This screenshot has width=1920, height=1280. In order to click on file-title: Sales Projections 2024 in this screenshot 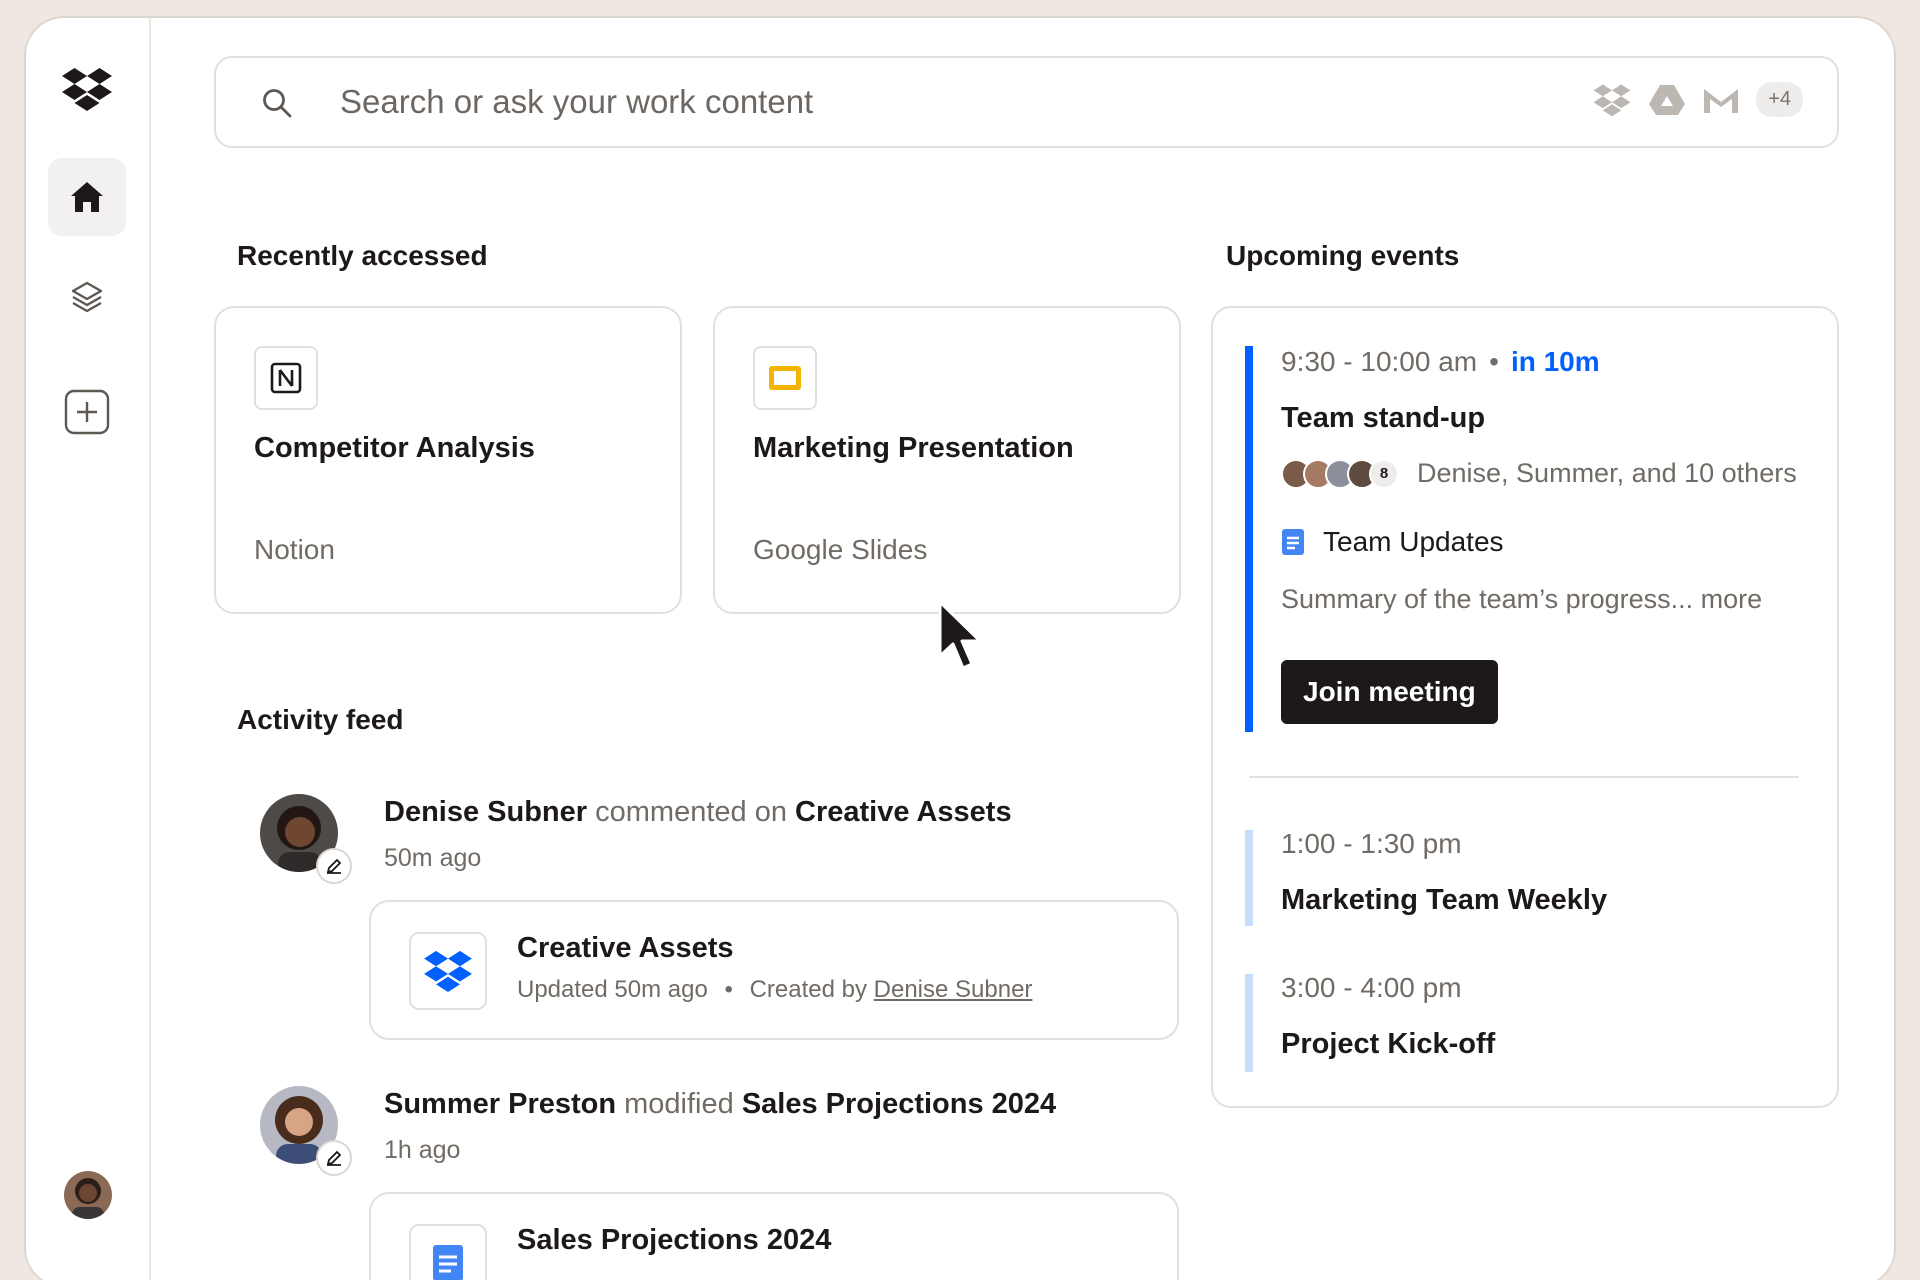, I will do `click(674, 1240)`.